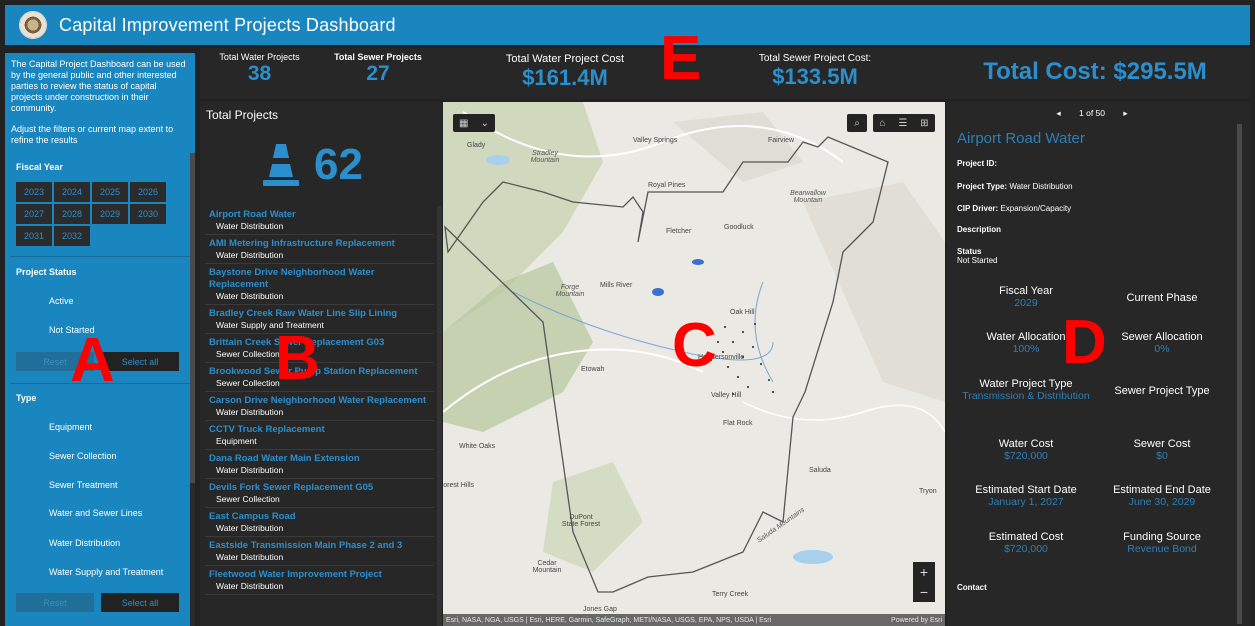  What do you see at coordinates (95, 513) in the screenshot?
I see `type-option-water-sewer-lines: Water and Sewer Lines` at bounding box center [95, 513].